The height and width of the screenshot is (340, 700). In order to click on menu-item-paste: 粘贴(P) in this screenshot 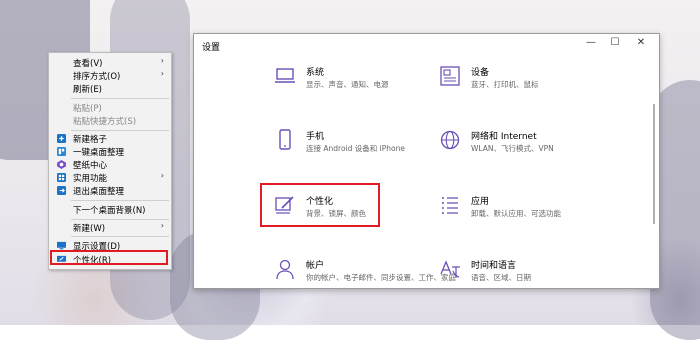, I will do `click(110, 107)`.